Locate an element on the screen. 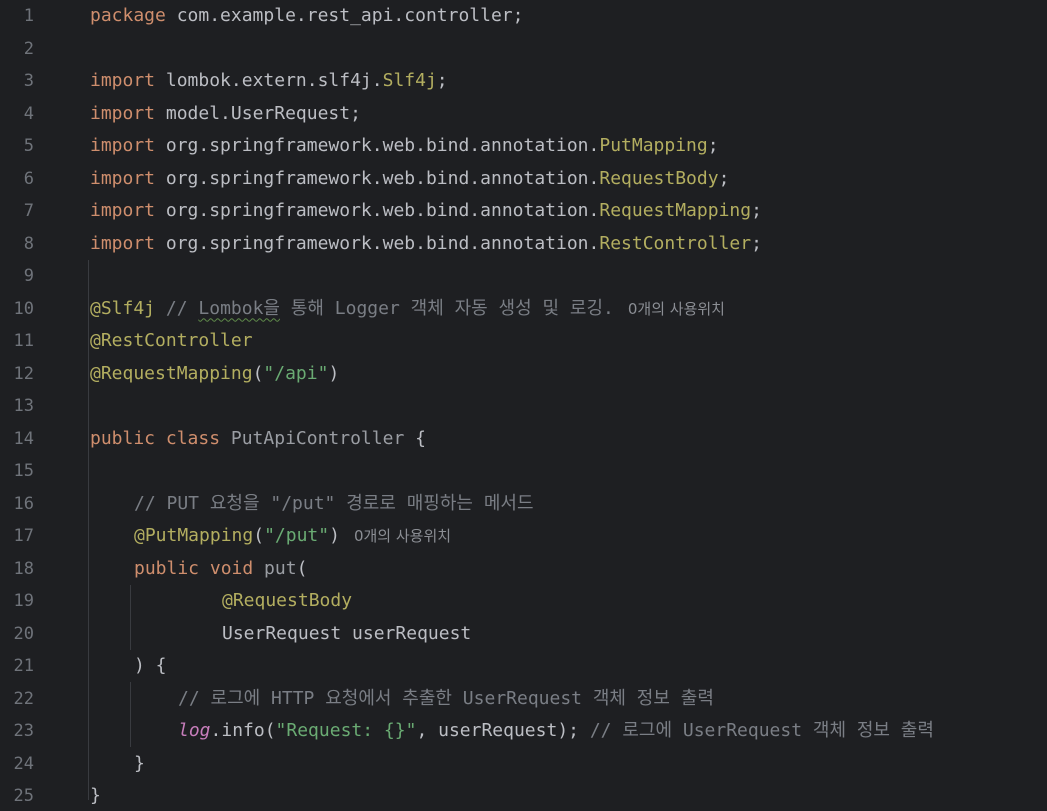 The width and height of the screenshot is (1047, 811). line-number: 20 is located at coordinates (17, 634).